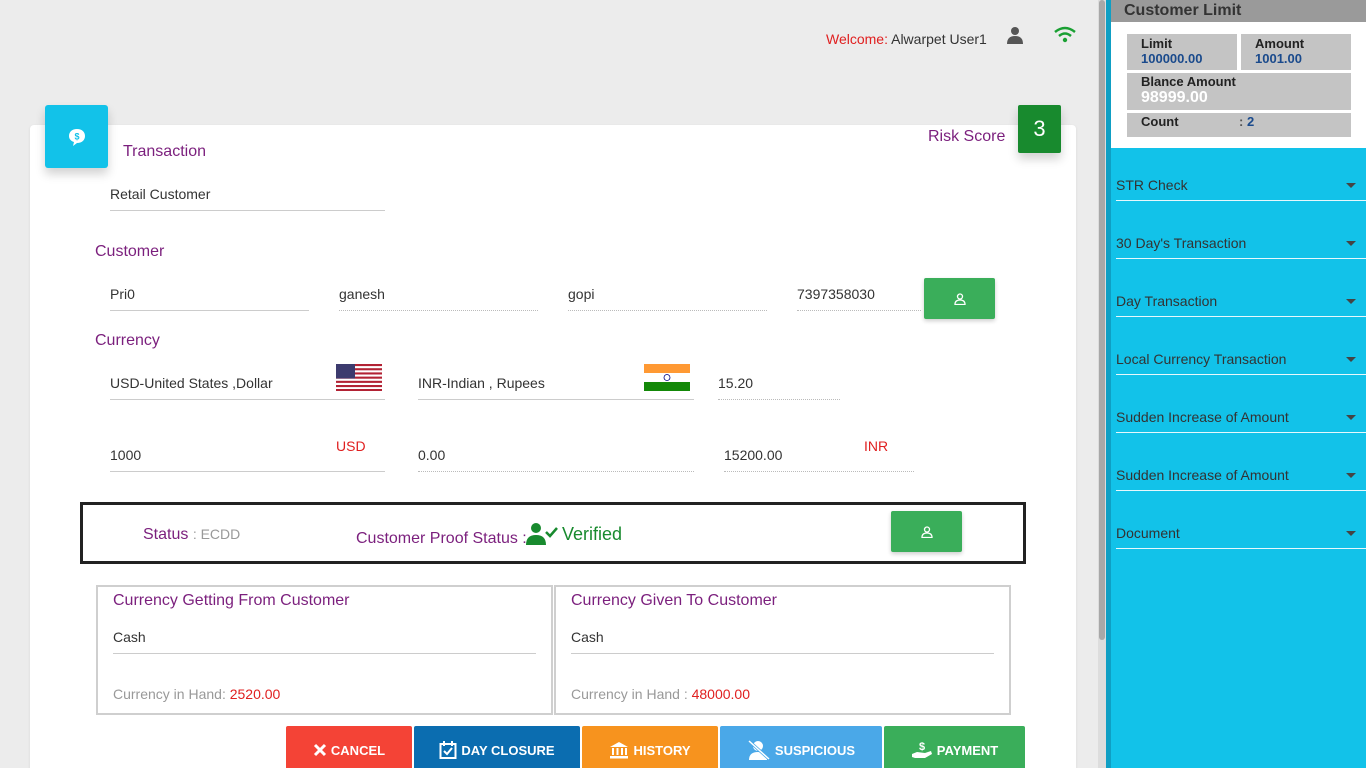  I want to click on customer-title: Customer, so click(130, 251).